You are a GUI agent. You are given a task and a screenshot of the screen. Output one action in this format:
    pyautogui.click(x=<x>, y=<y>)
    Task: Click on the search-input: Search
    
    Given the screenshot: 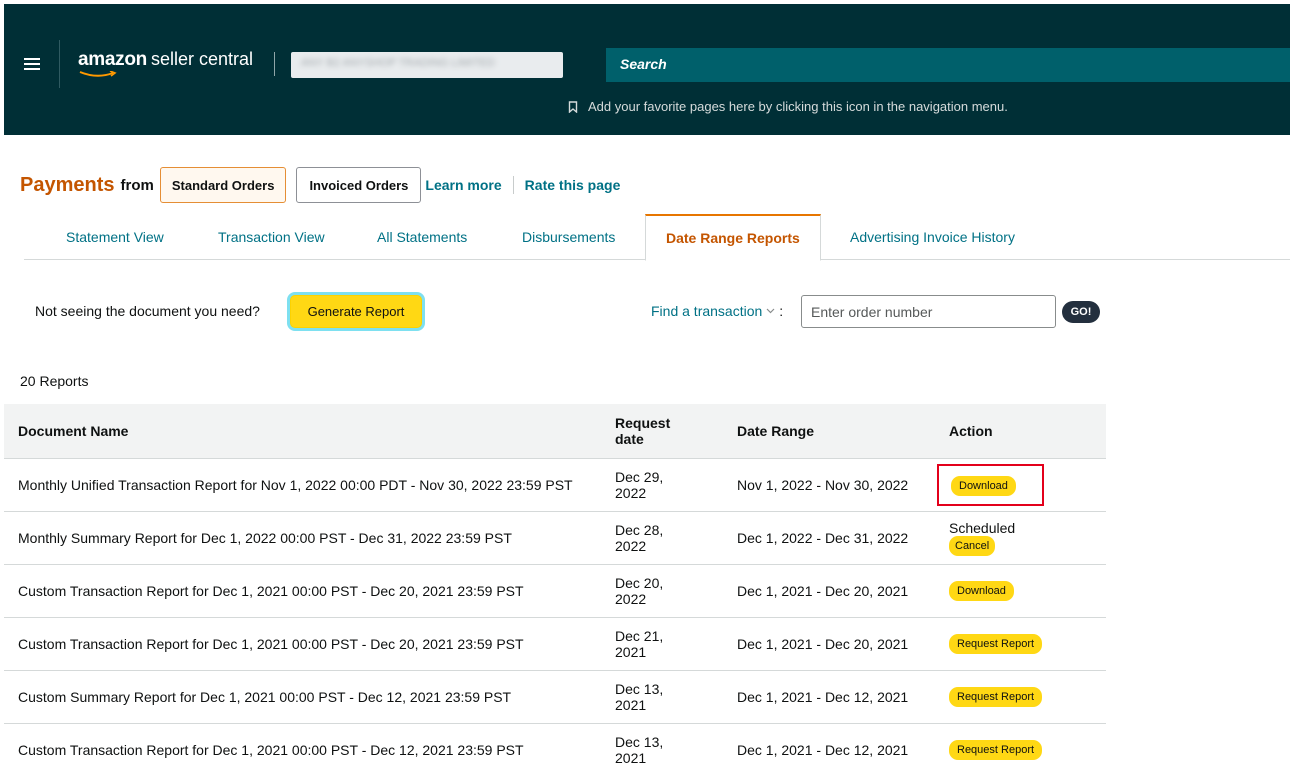 What is the action you would take?
    pyautogui.click(x=948, y=65)
    